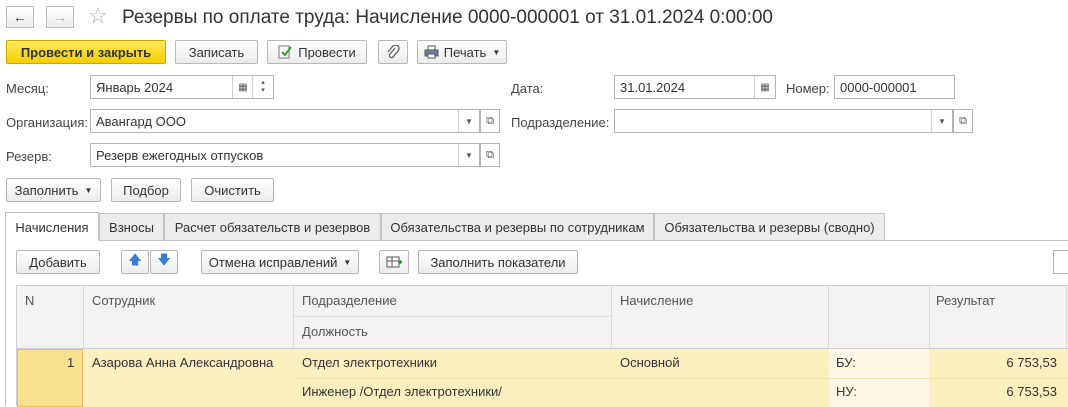 The image size is (1068, 407). Describe the element at coordinates (71, 362) in the screenshot. I see `row-number: 1` at that location.